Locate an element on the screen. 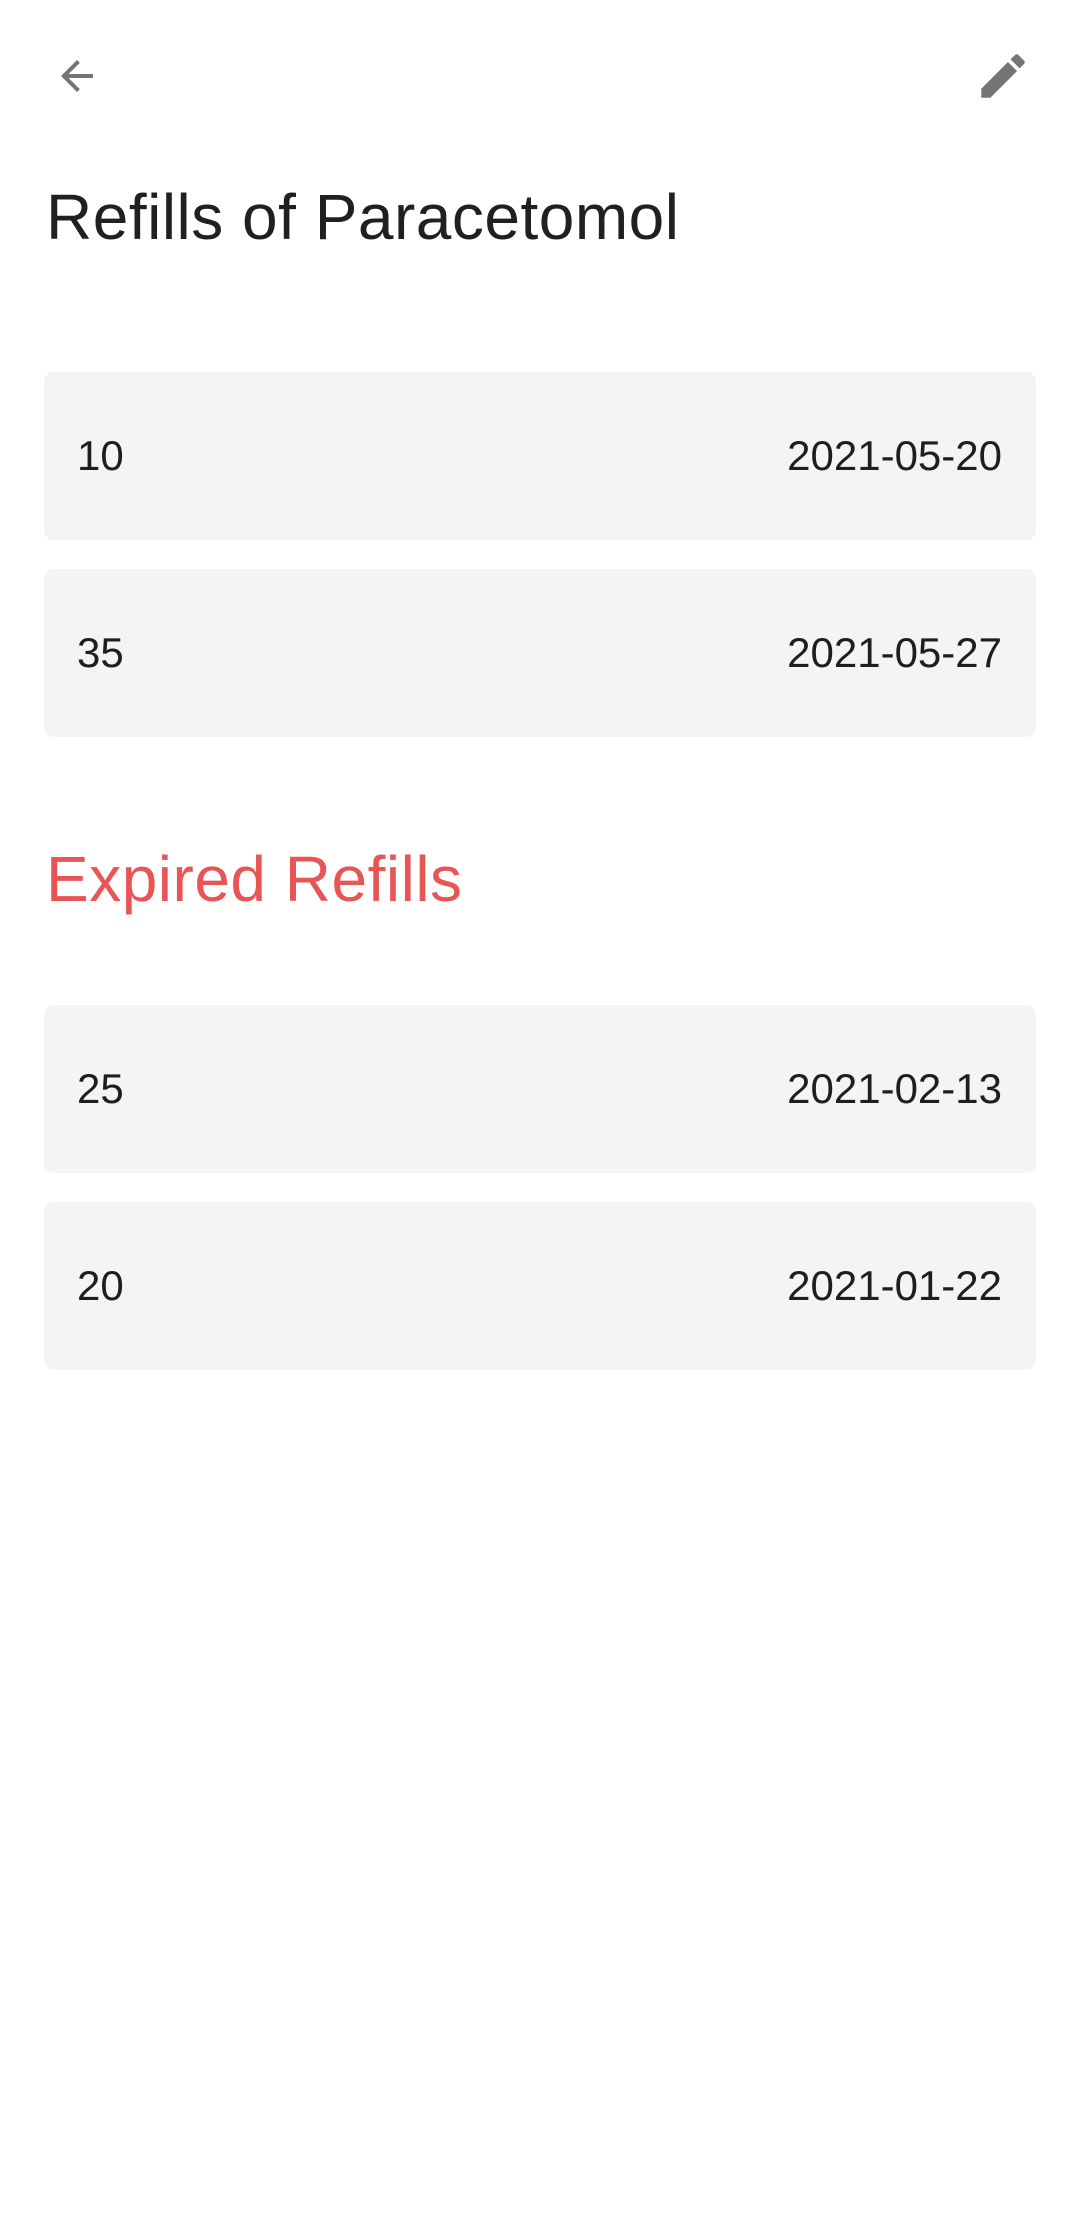  edit-button is located at coordinates (1003, 76).